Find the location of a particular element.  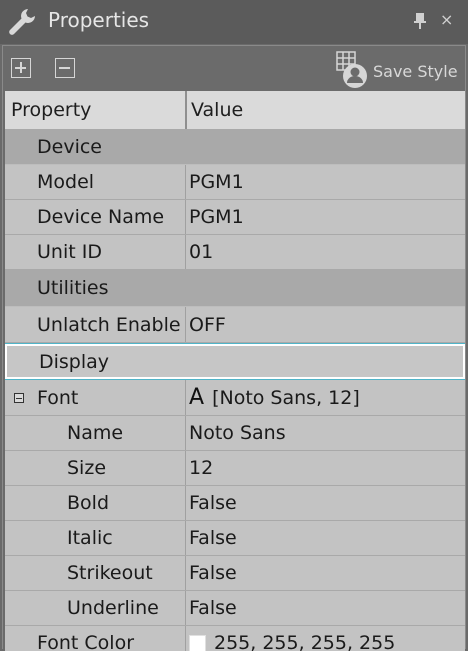

category-row-utilities: Utilities is located at coordinates (235, 288).